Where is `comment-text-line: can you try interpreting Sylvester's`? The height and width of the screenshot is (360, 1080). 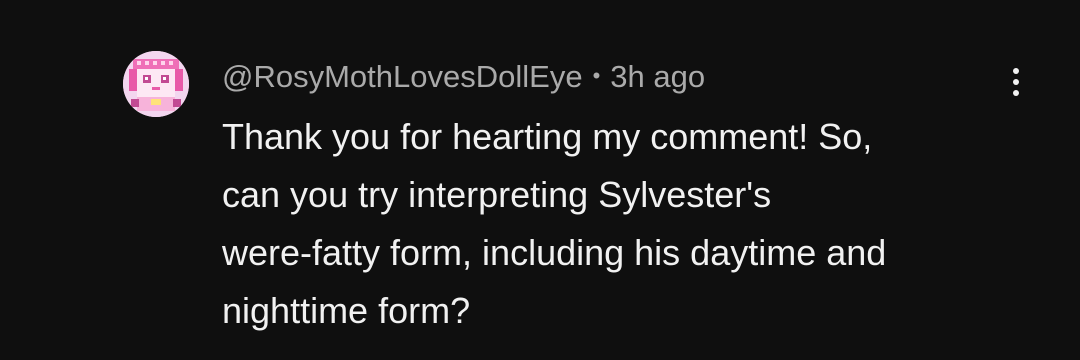 comment-text-line: can you try interpreting Sylvester's is located at coordinates (497, 194).